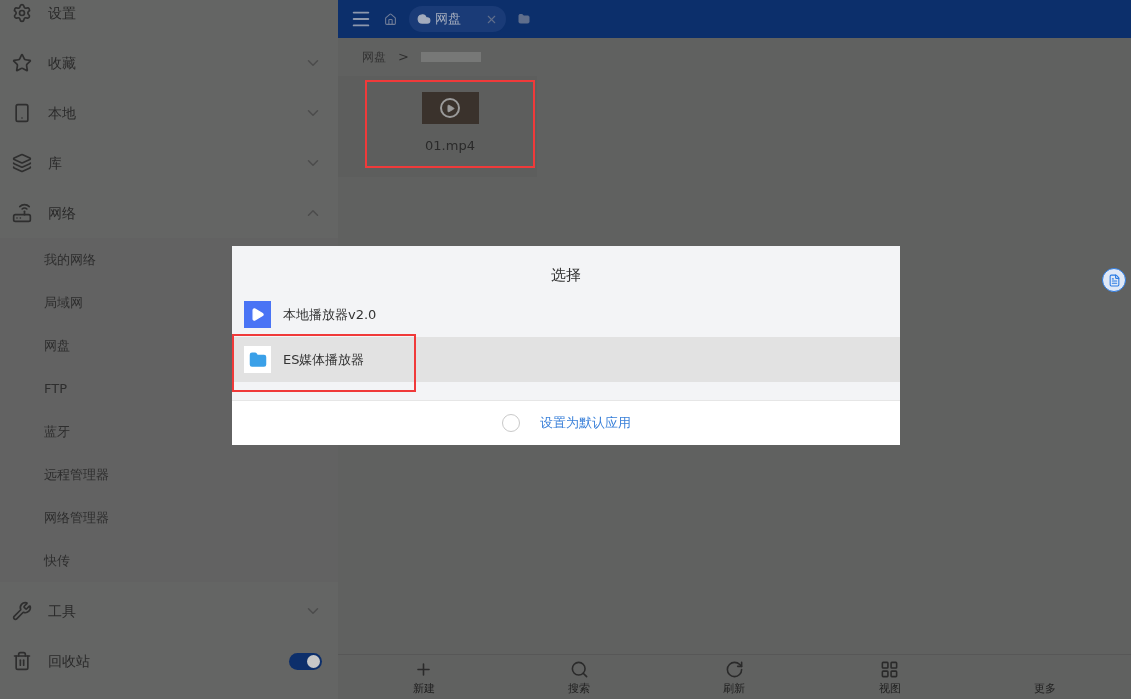  What do you see at coordinates (305, 661) in the screenshot?
I see `toggle-switch` at bounding box center [305, 661].